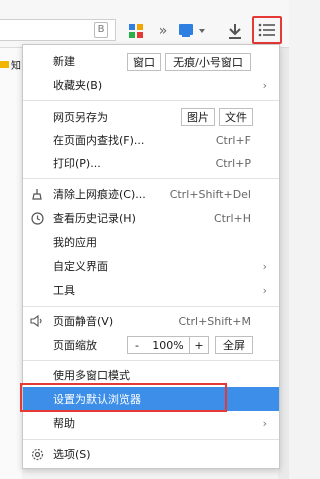 Image resolution: width=320 pixels, height=479 pixels. I want to click on download-icon, so click(235, 31).